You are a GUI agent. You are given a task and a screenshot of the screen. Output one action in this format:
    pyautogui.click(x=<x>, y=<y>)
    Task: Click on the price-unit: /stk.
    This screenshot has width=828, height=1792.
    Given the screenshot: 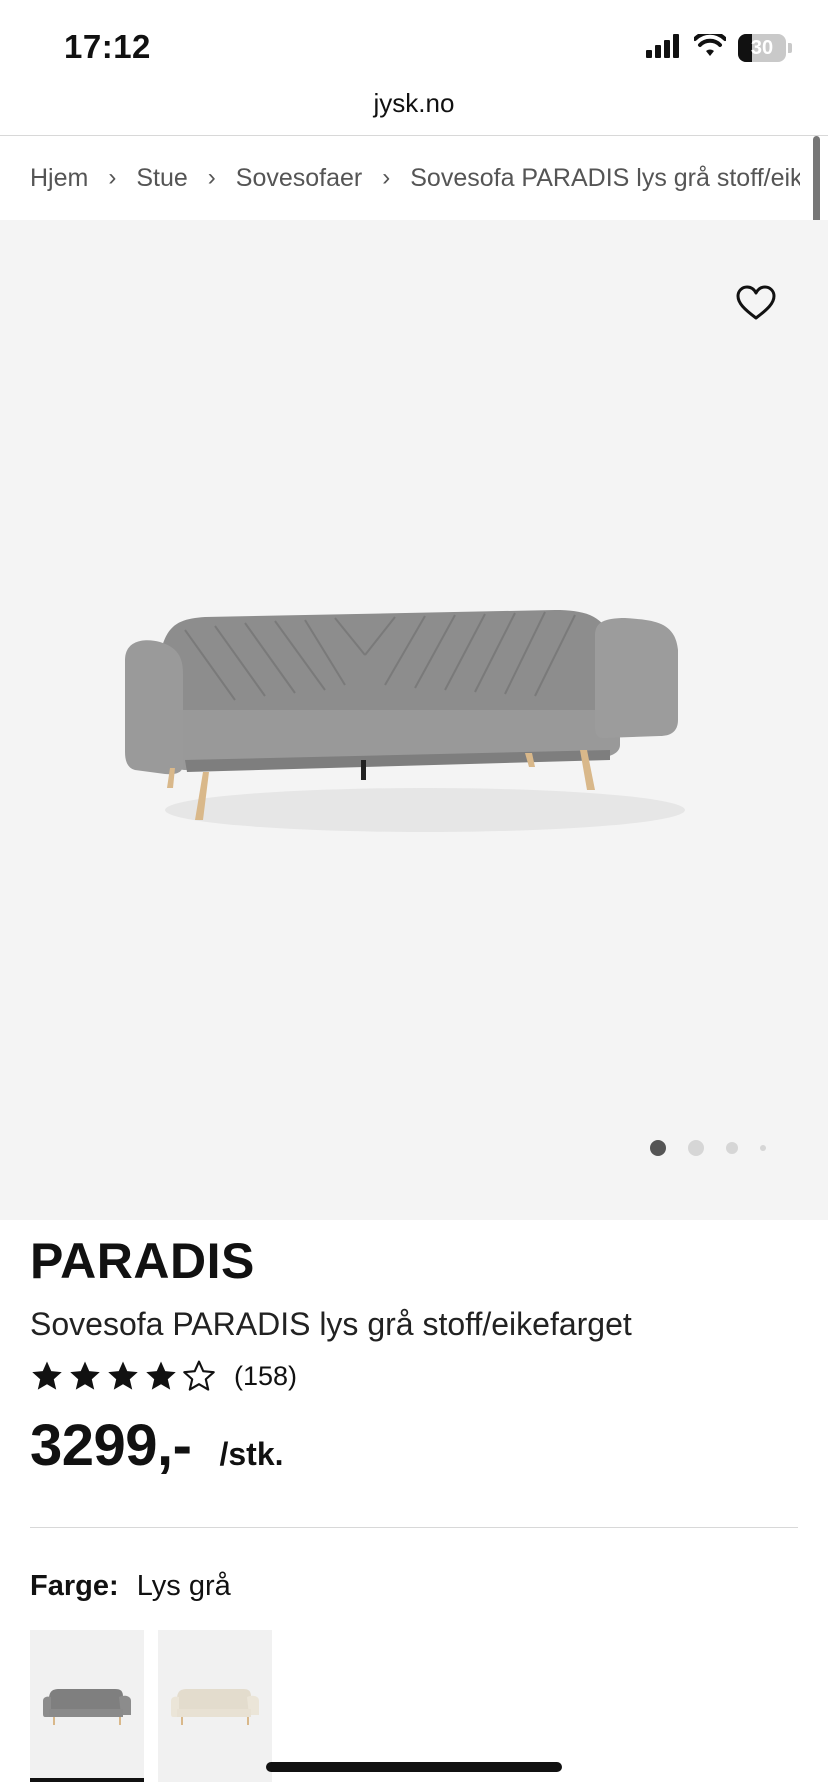 What is the action you would take?
    pyautogui.click(x=251, y=1454)
    